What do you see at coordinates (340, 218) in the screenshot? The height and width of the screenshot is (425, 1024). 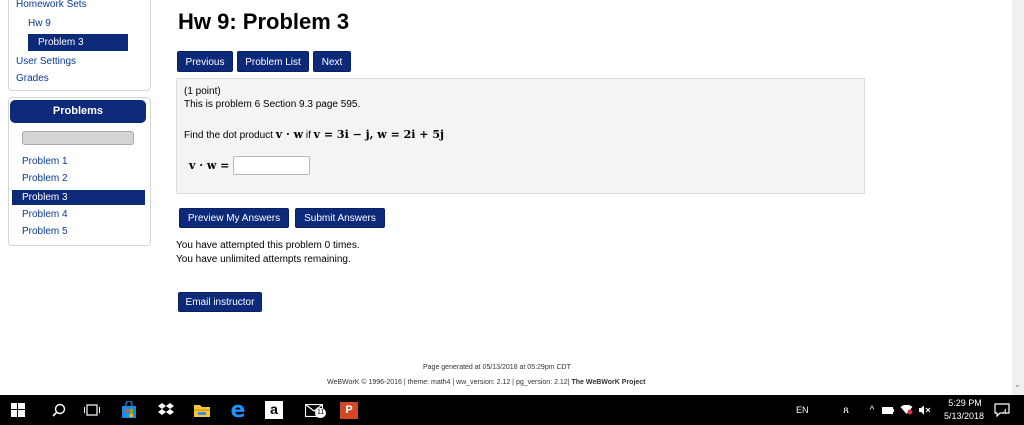 I see `submit-answers-button: Submit Answers` at bounding box center [340, 218].